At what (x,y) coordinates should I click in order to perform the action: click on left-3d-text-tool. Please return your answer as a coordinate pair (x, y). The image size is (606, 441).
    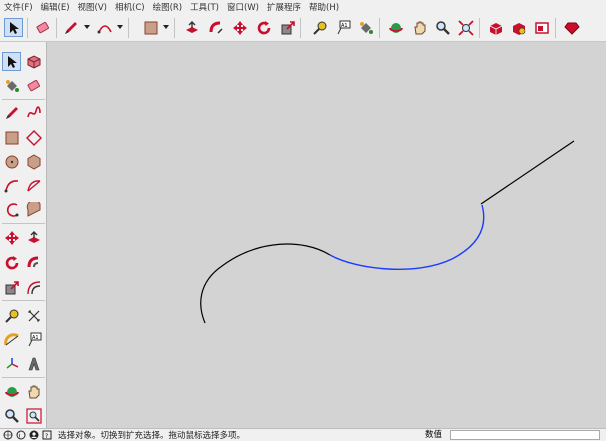
    Looking at the image, I should click on (33, 363).